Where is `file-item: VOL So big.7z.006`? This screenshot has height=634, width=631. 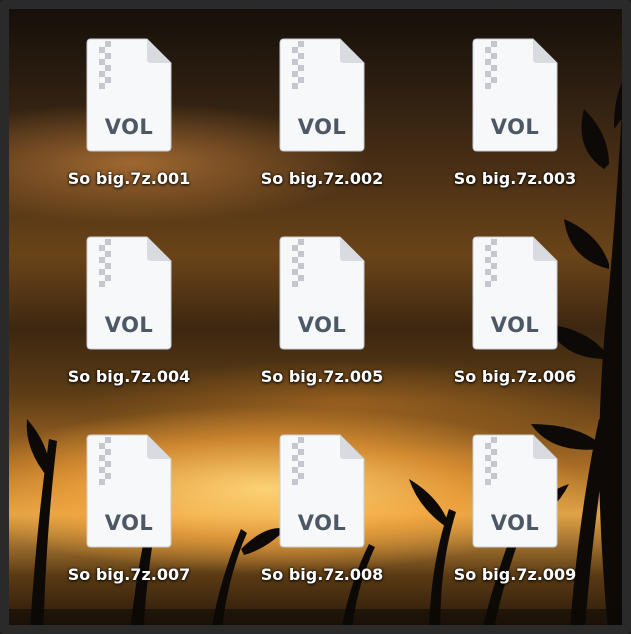
file-item: VOL So big.7z.006 is located at coordinates (515, 325).